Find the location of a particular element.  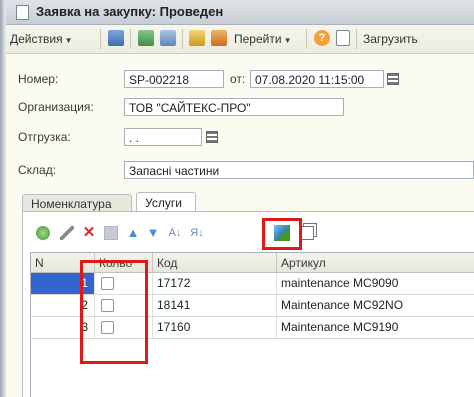

delete-row-icon: ✕ is located at coordinates (89, 232).